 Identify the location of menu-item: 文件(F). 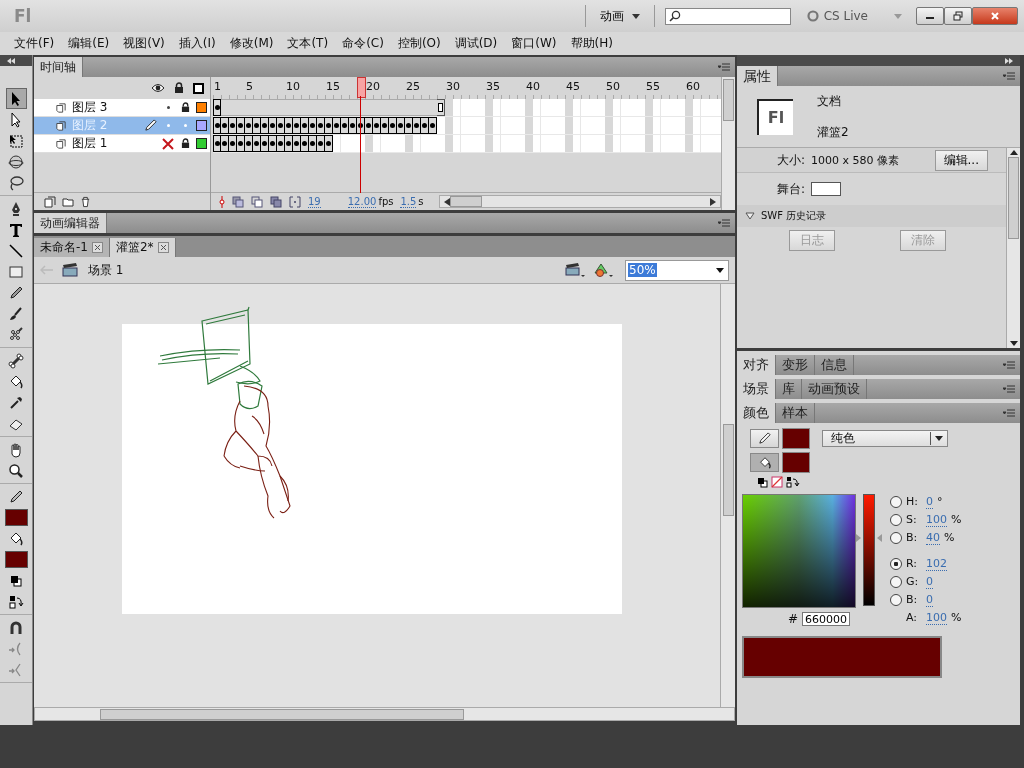
(34, 43).